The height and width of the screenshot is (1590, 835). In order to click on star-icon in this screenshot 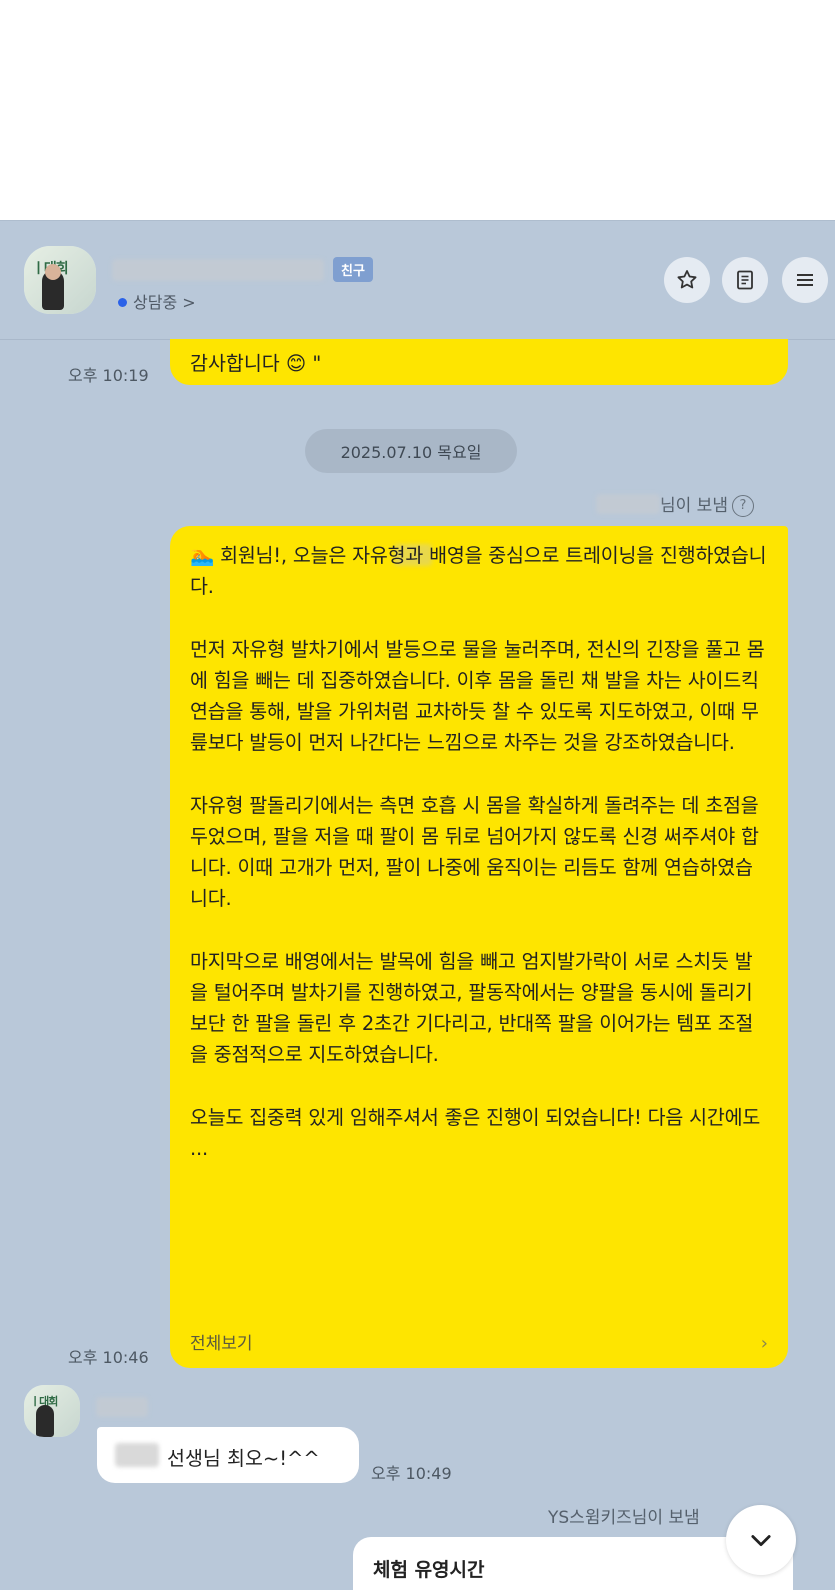, I will do `click(687, 279)`.